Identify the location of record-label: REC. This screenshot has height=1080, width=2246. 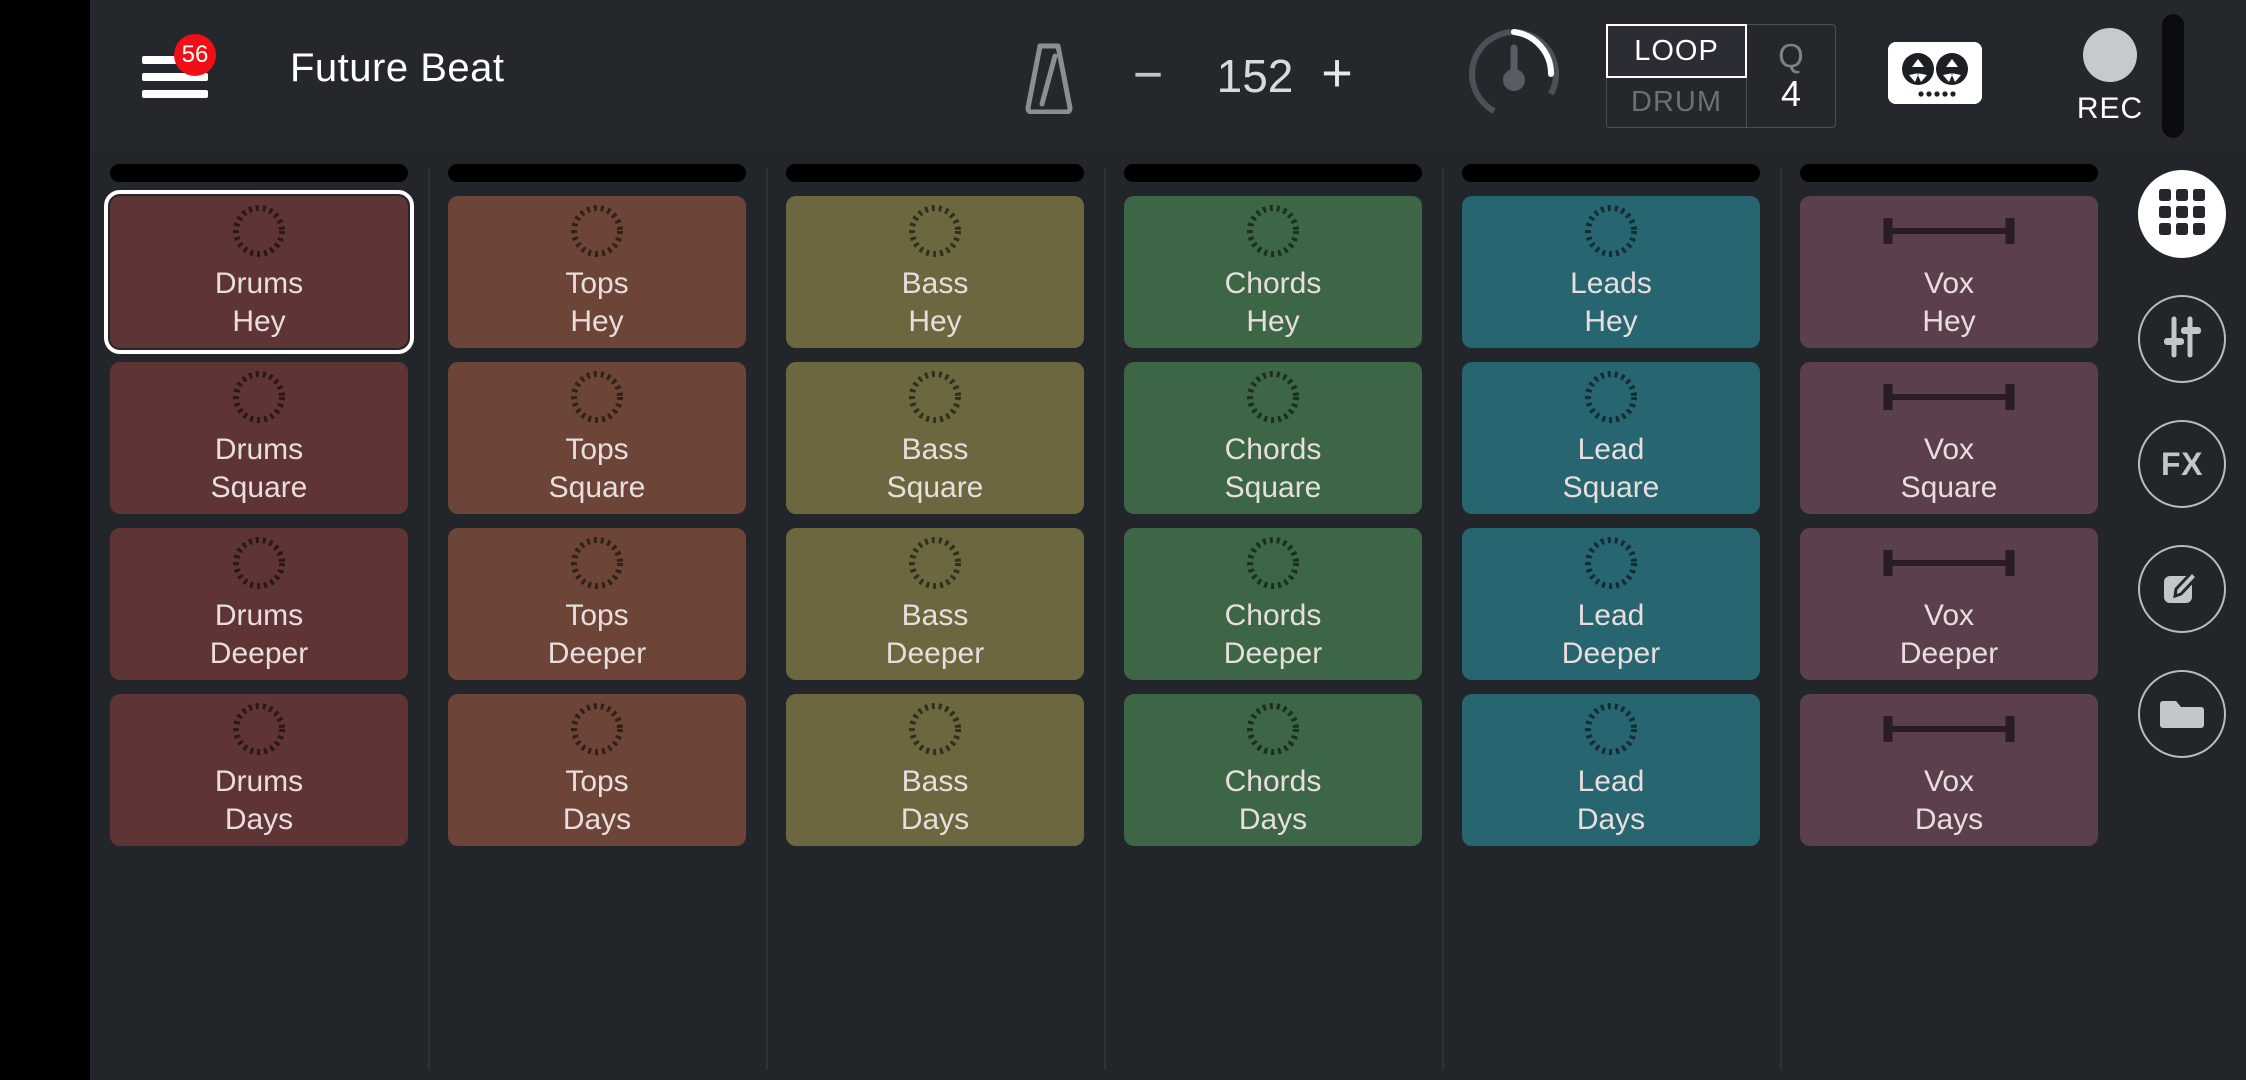
(2110, 108).